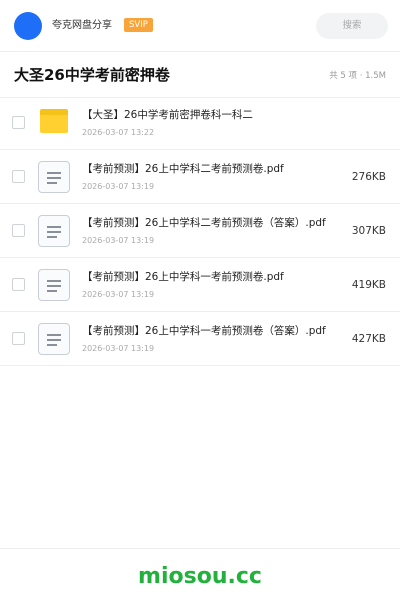  Describe the element at coordinates (183, 277) in the screenshot. I see `file-name: 【考前预测】26上中学科一考前预测卷.pdf` at that location.